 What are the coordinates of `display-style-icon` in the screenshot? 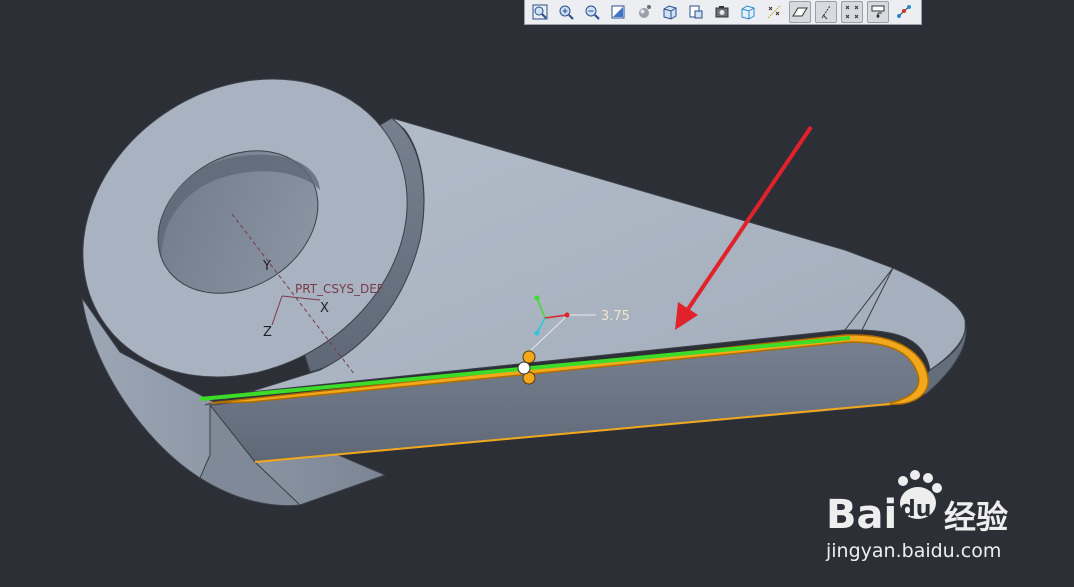 It's located at (645, 11).